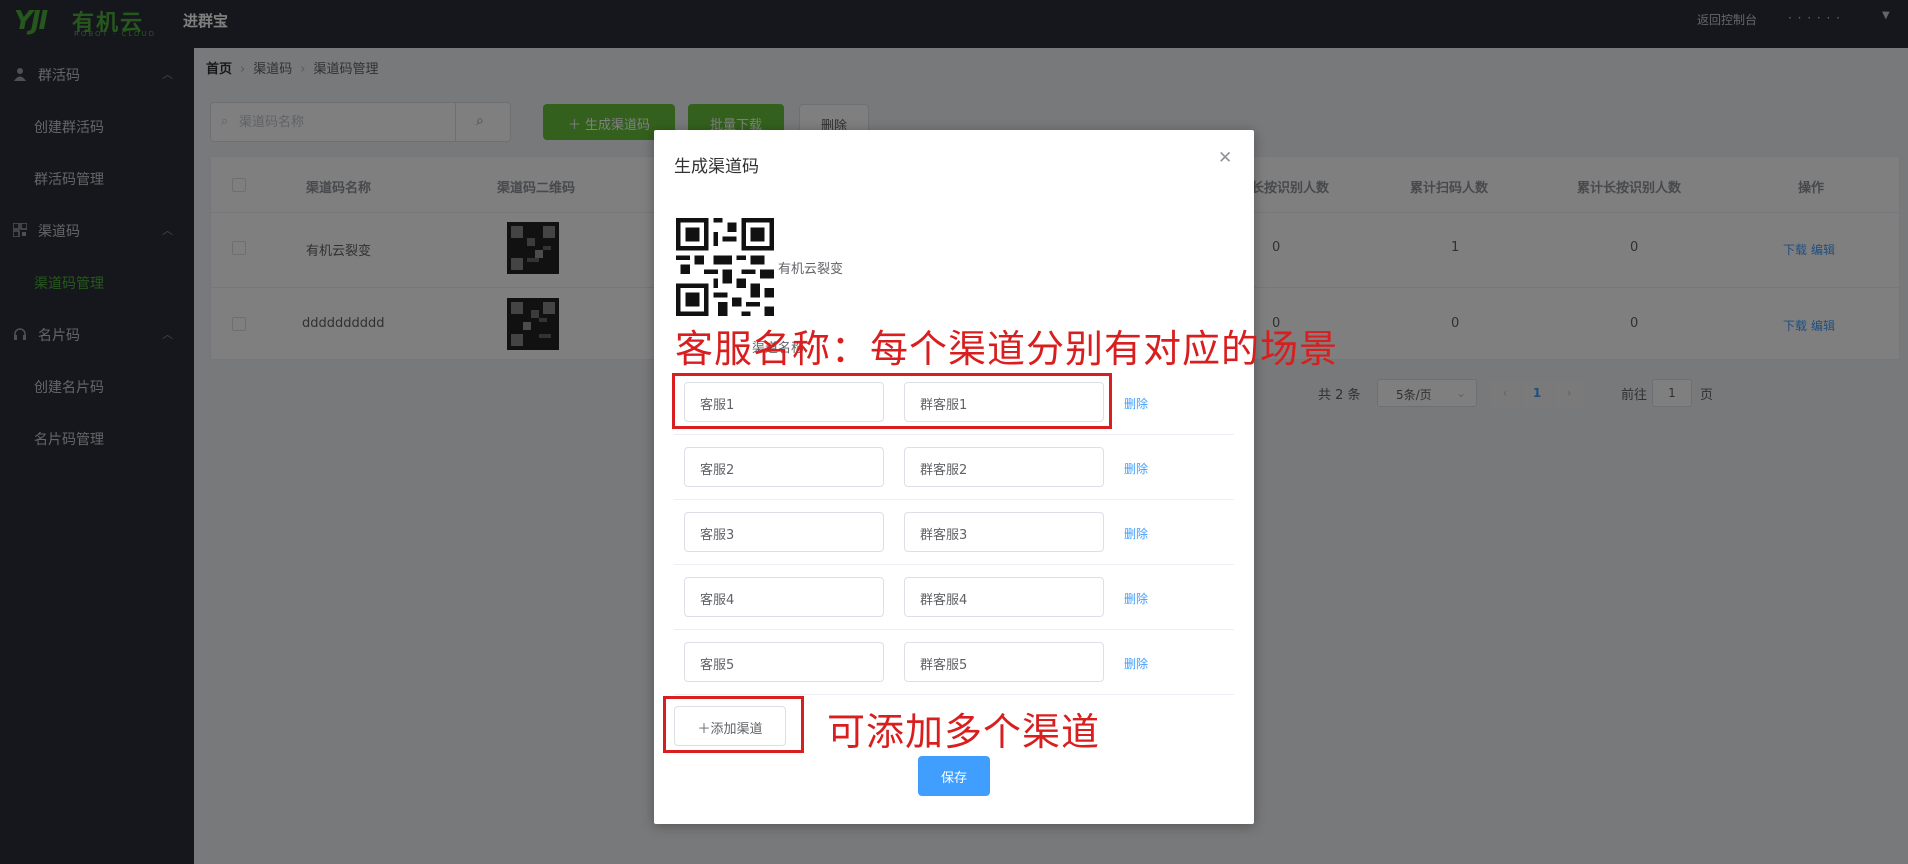 The image size is (1908, 864). I want to click on channel-row: 客服5 群客服5 删除, so click(954, 662).